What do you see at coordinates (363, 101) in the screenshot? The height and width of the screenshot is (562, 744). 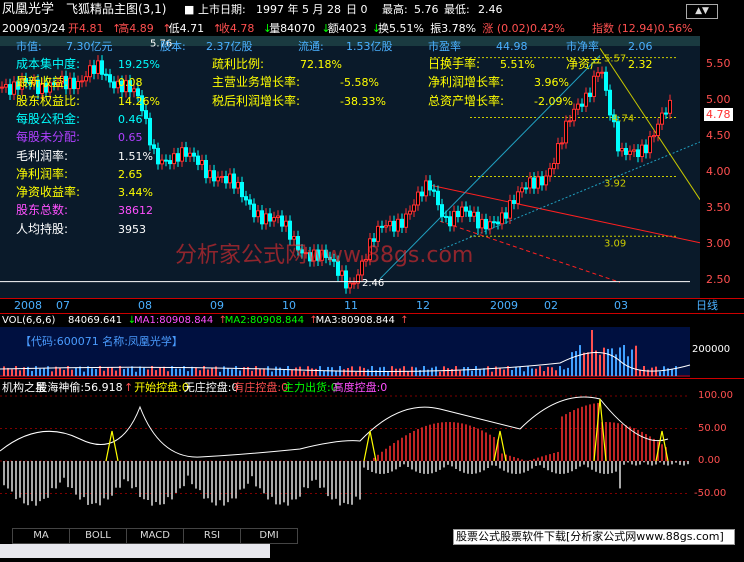 I see `info-mid-value: -38.33%` at bounding box center [363, 101].